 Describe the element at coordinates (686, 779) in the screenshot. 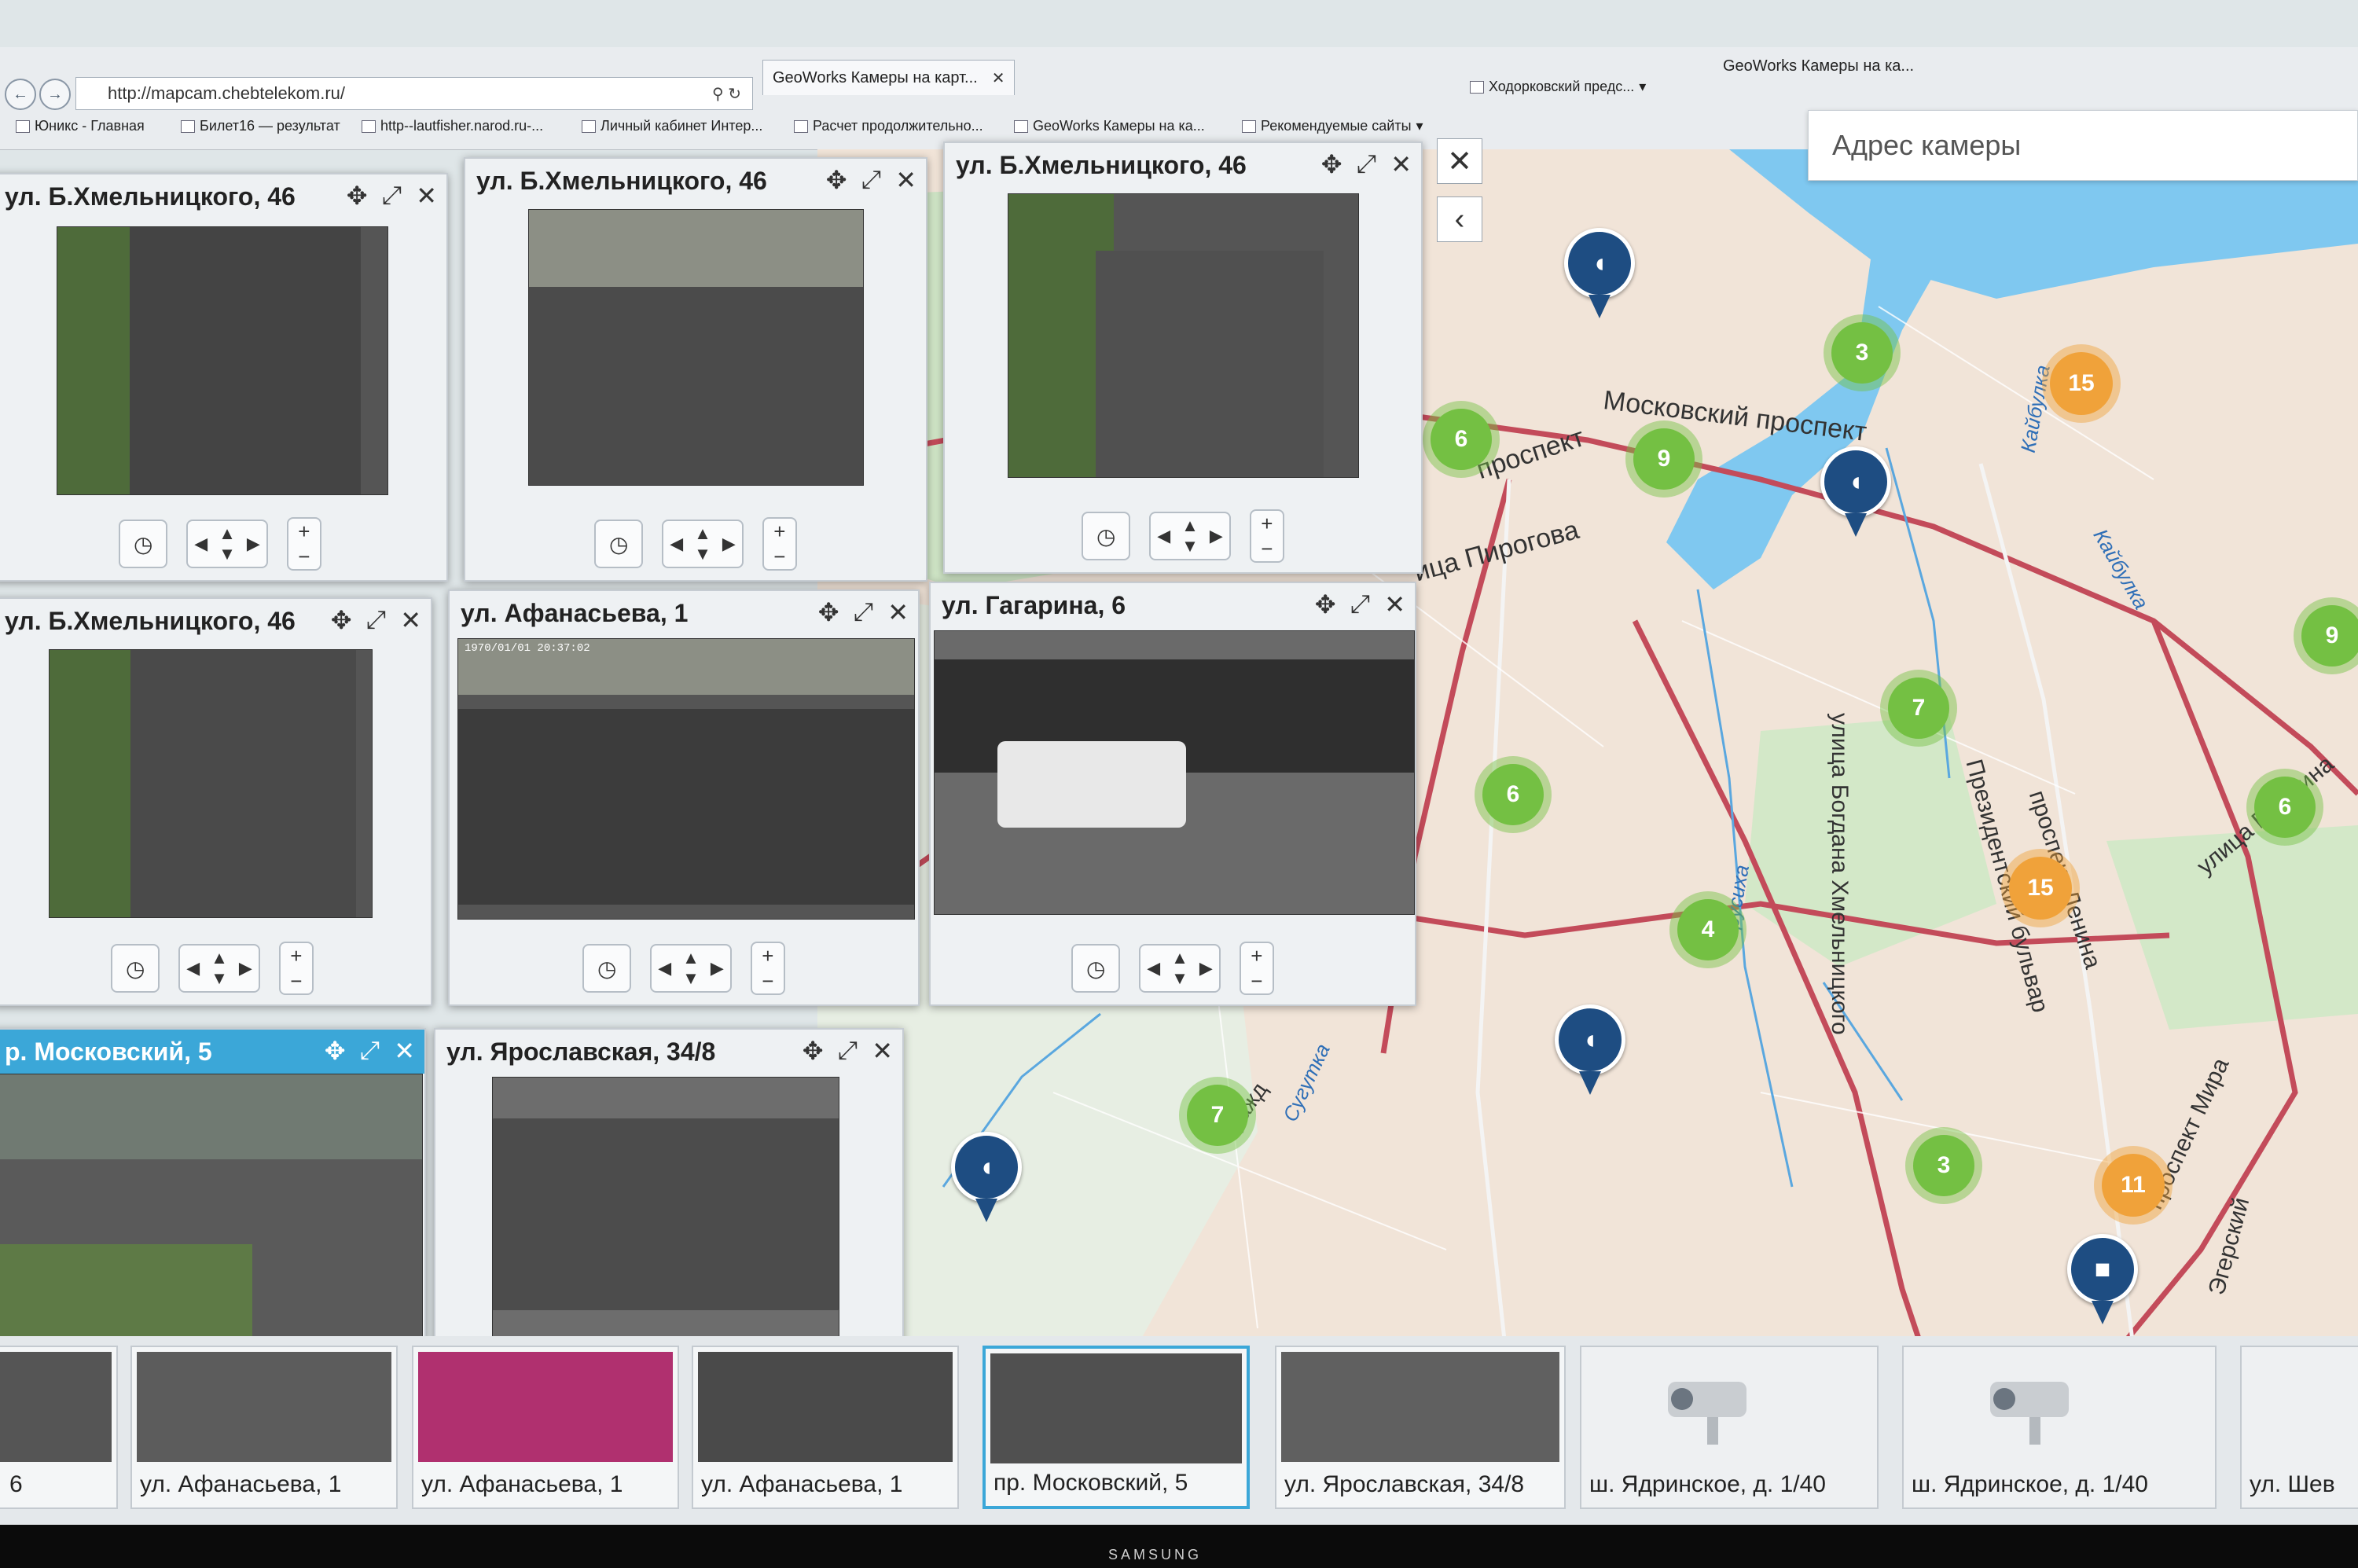

I see `camera-feed: 1970/01/01 20:37:02` at that location.